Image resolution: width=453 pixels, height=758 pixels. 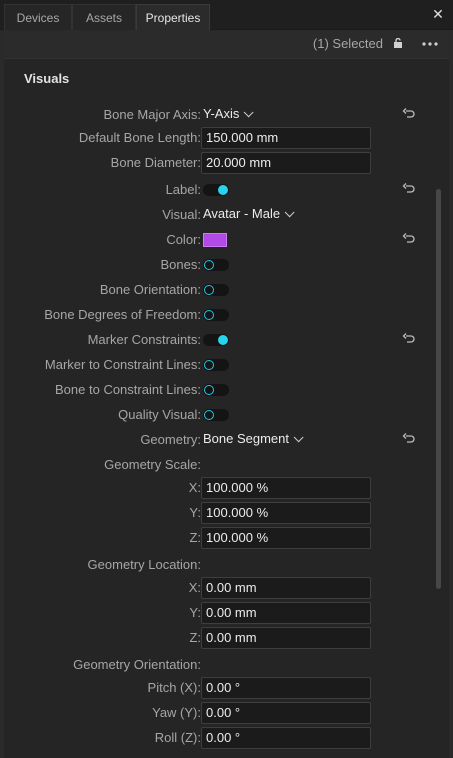 What do you see at coordinates (286, 538) in the screenshot?
I see `scale-z-input: 100.000 %` at bounding box center [286, 538].